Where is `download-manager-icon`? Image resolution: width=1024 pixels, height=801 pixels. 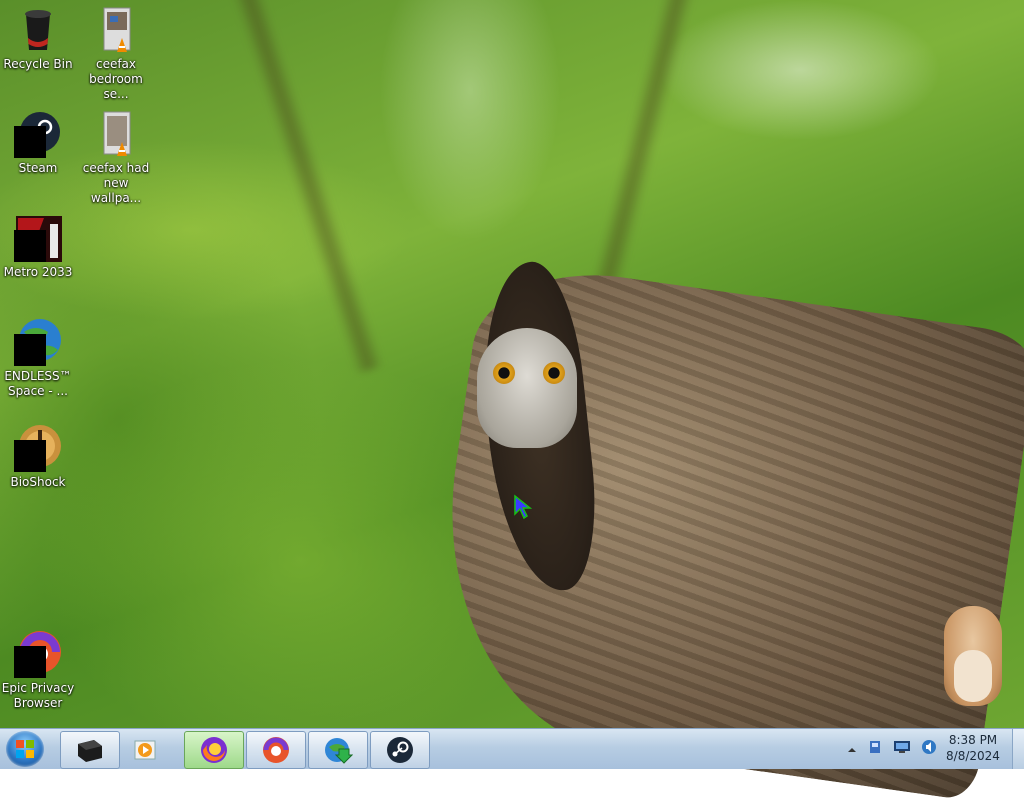
download-manager-icon is located at coordinates (339, 751).